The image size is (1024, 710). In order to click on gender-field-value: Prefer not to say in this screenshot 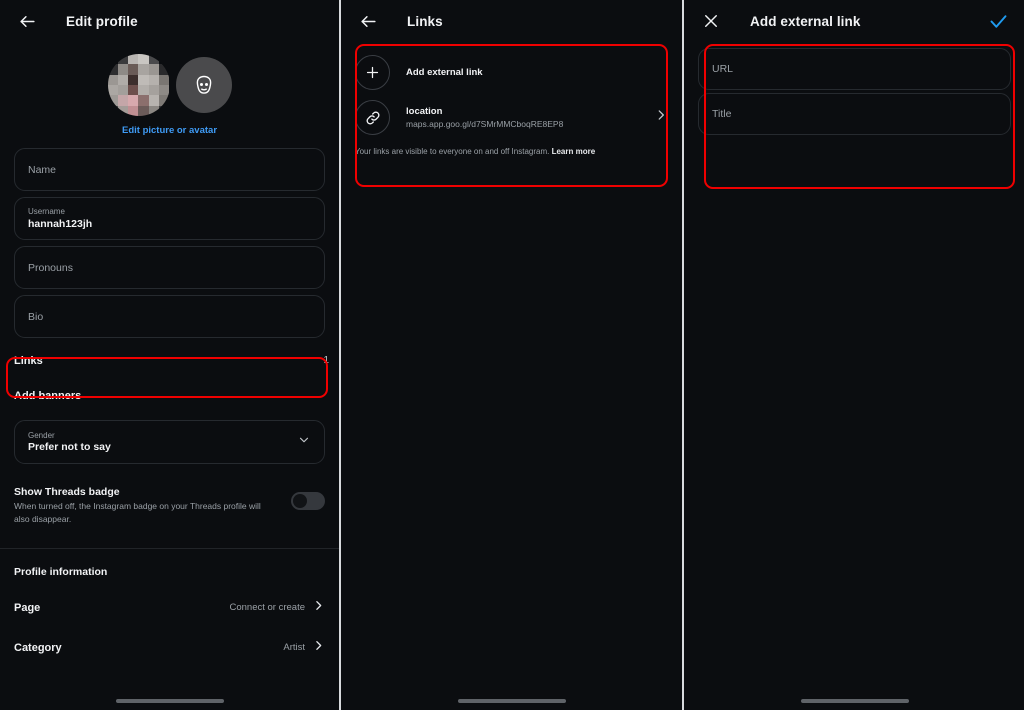, I will do `click(69, 447)`.